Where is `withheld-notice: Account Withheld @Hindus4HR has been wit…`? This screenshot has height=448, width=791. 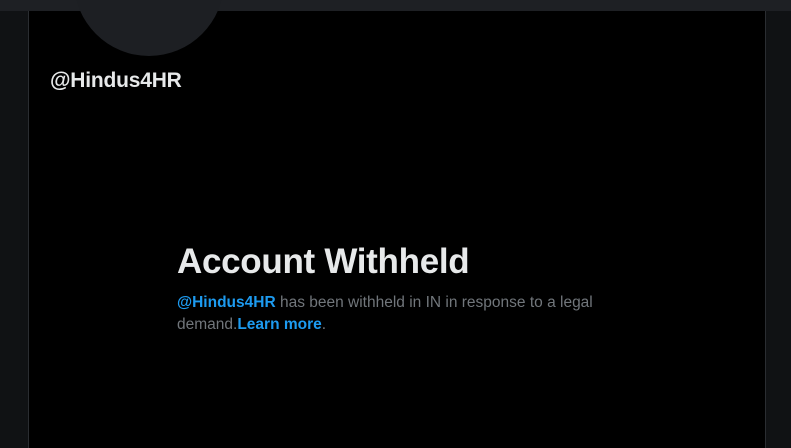
withheld-notice: Account Withheld @Hindus4HR has been wit… is located at coordinates (412, 288).